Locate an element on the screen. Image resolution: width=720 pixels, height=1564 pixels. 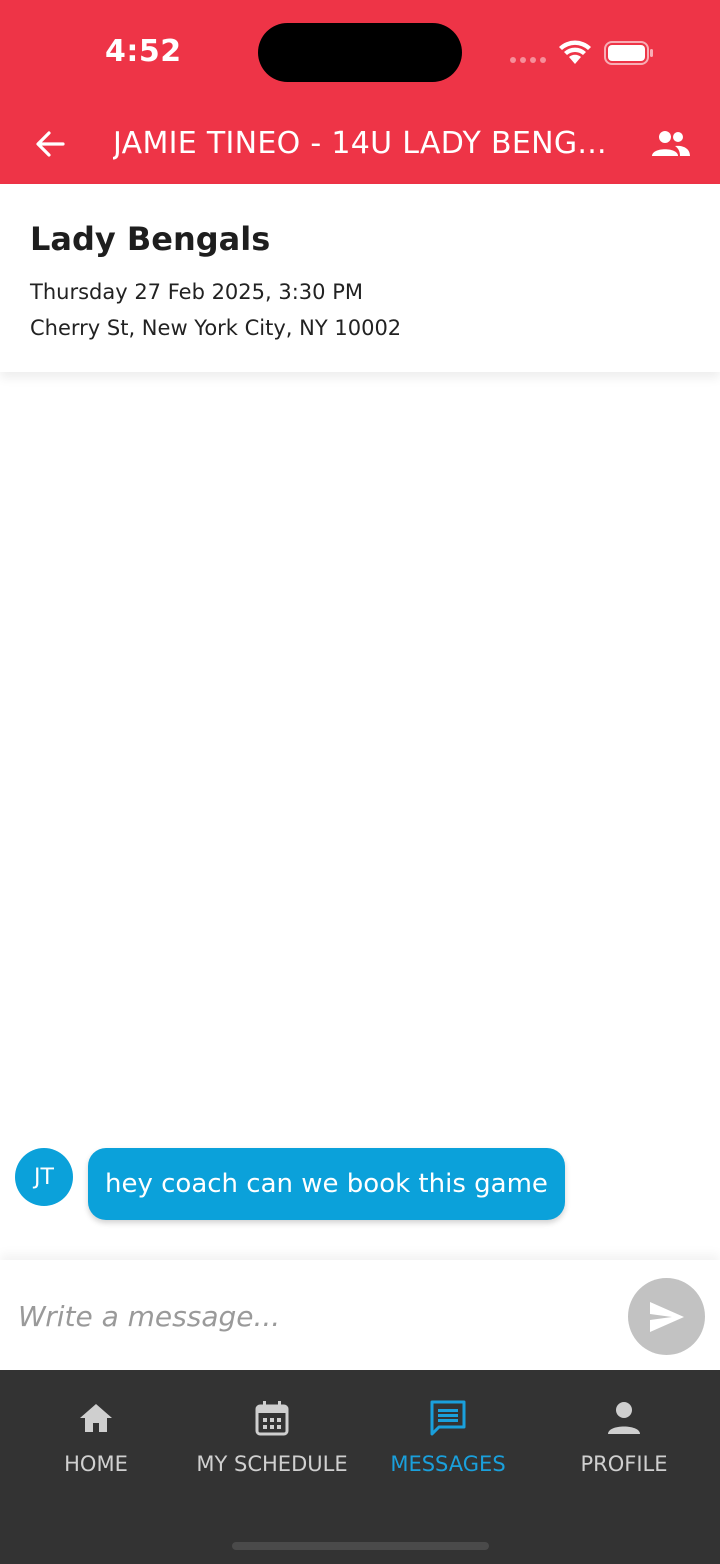
send-icon is located at coordinates (666, 1316).